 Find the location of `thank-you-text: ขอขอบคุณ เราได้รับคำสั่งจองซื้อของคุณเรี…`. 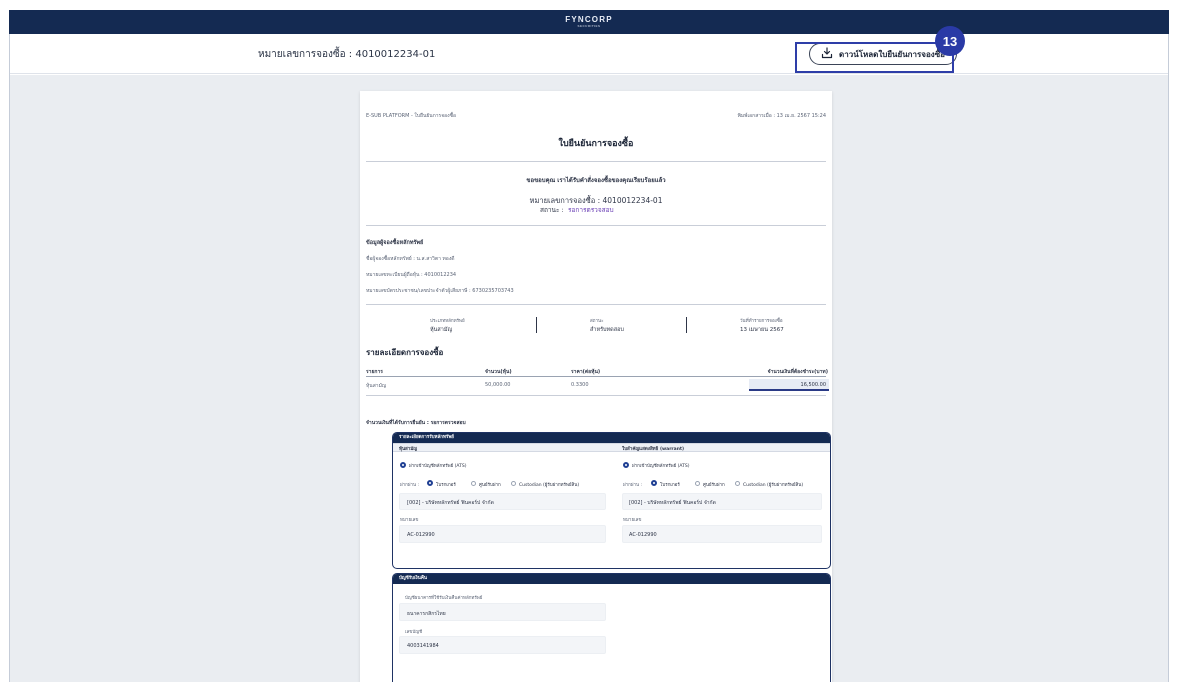

thank-you-text: ขอขอบคุณ เราได้รับคำสั่งจองซื้อของคุณเรี… is located at coordinates (596, 180).